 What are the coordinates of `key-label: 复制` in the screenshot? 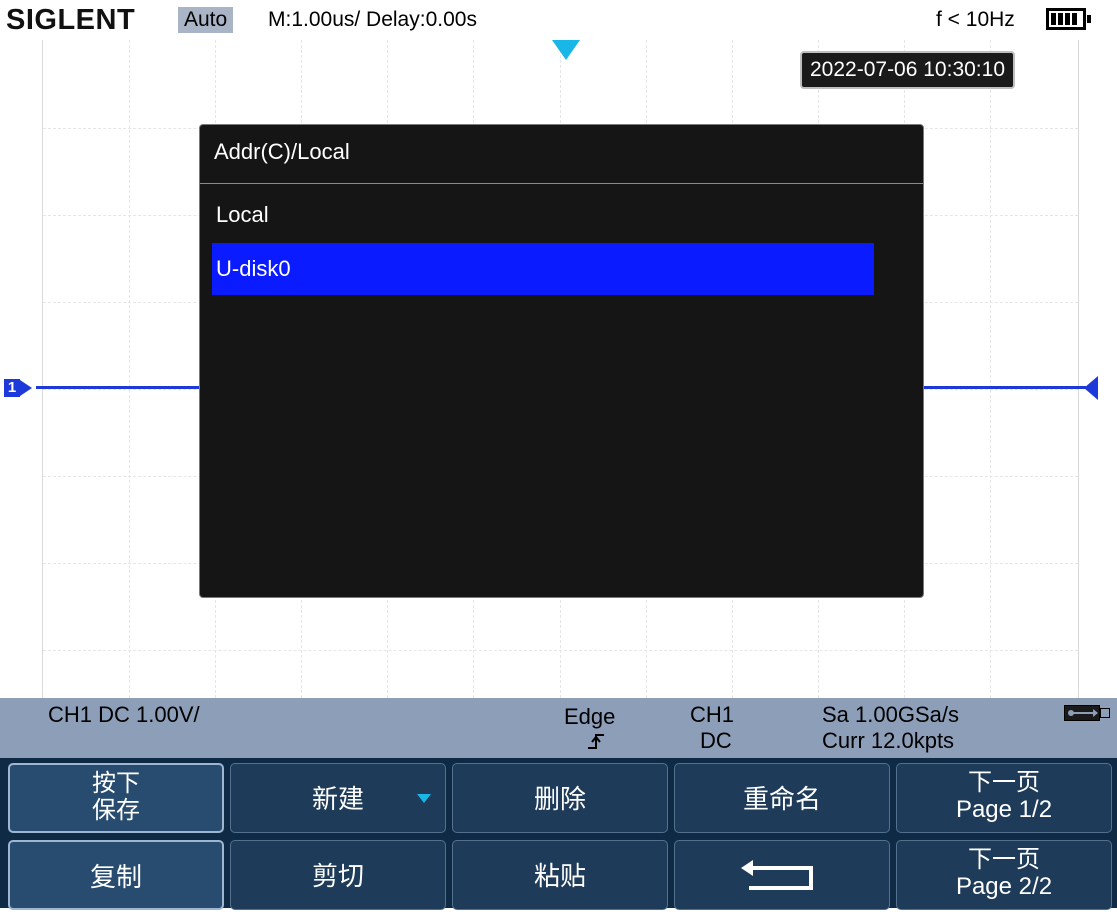 It's located at (115, 877).